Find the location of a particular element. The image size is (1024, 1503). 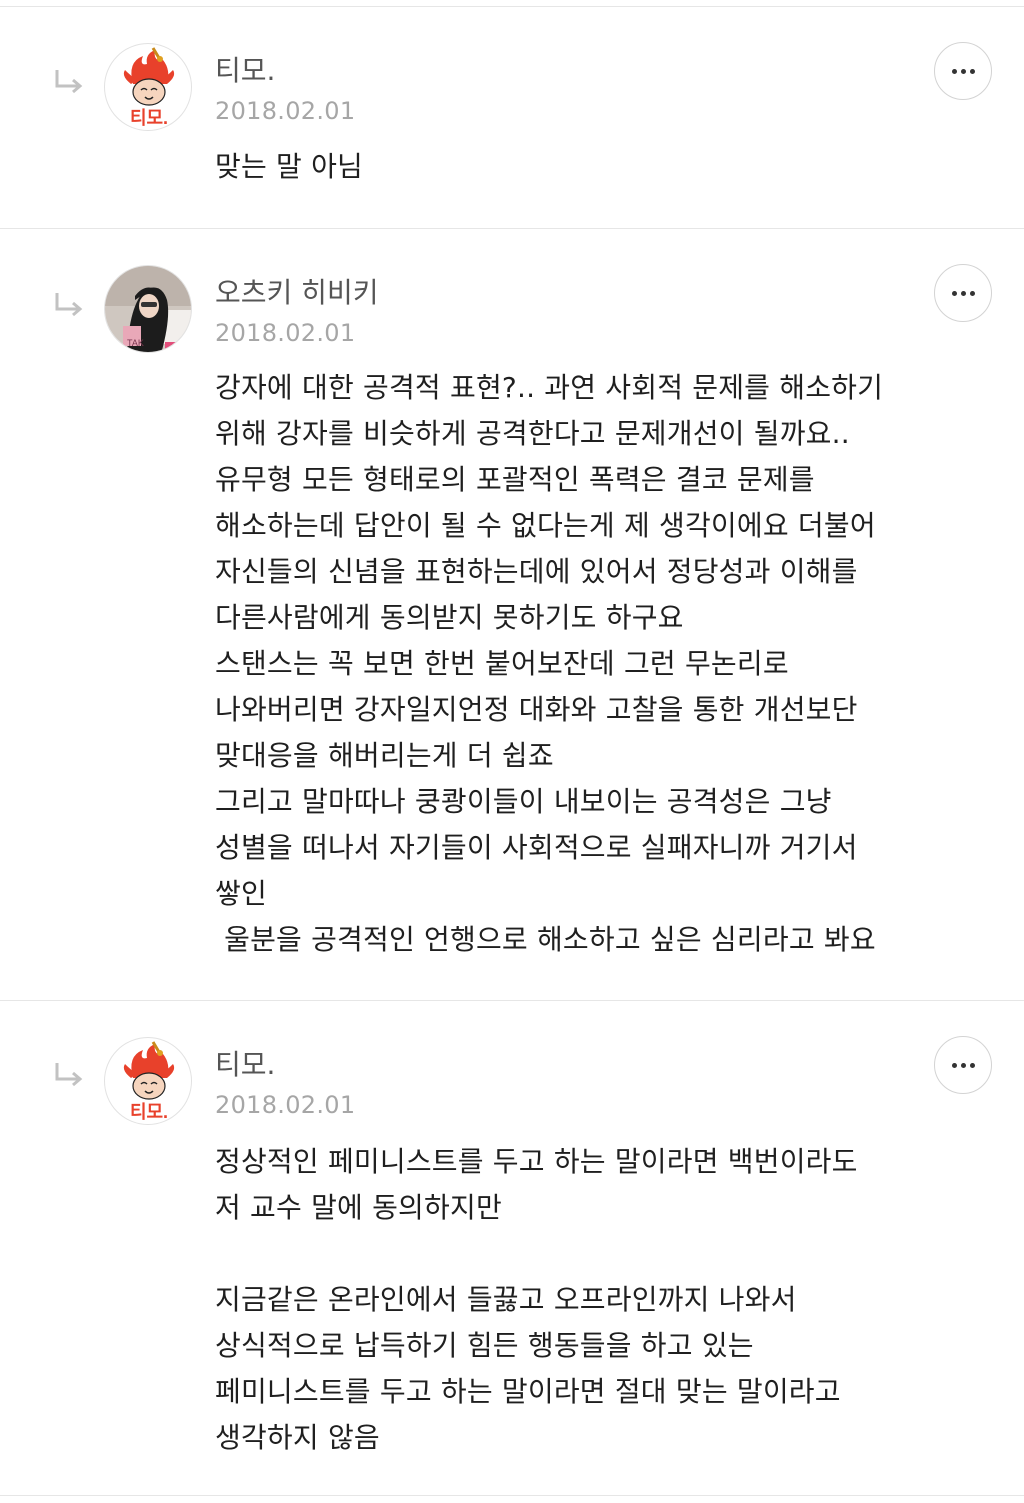

avatar: TAK is located at coordinates (148, 309).